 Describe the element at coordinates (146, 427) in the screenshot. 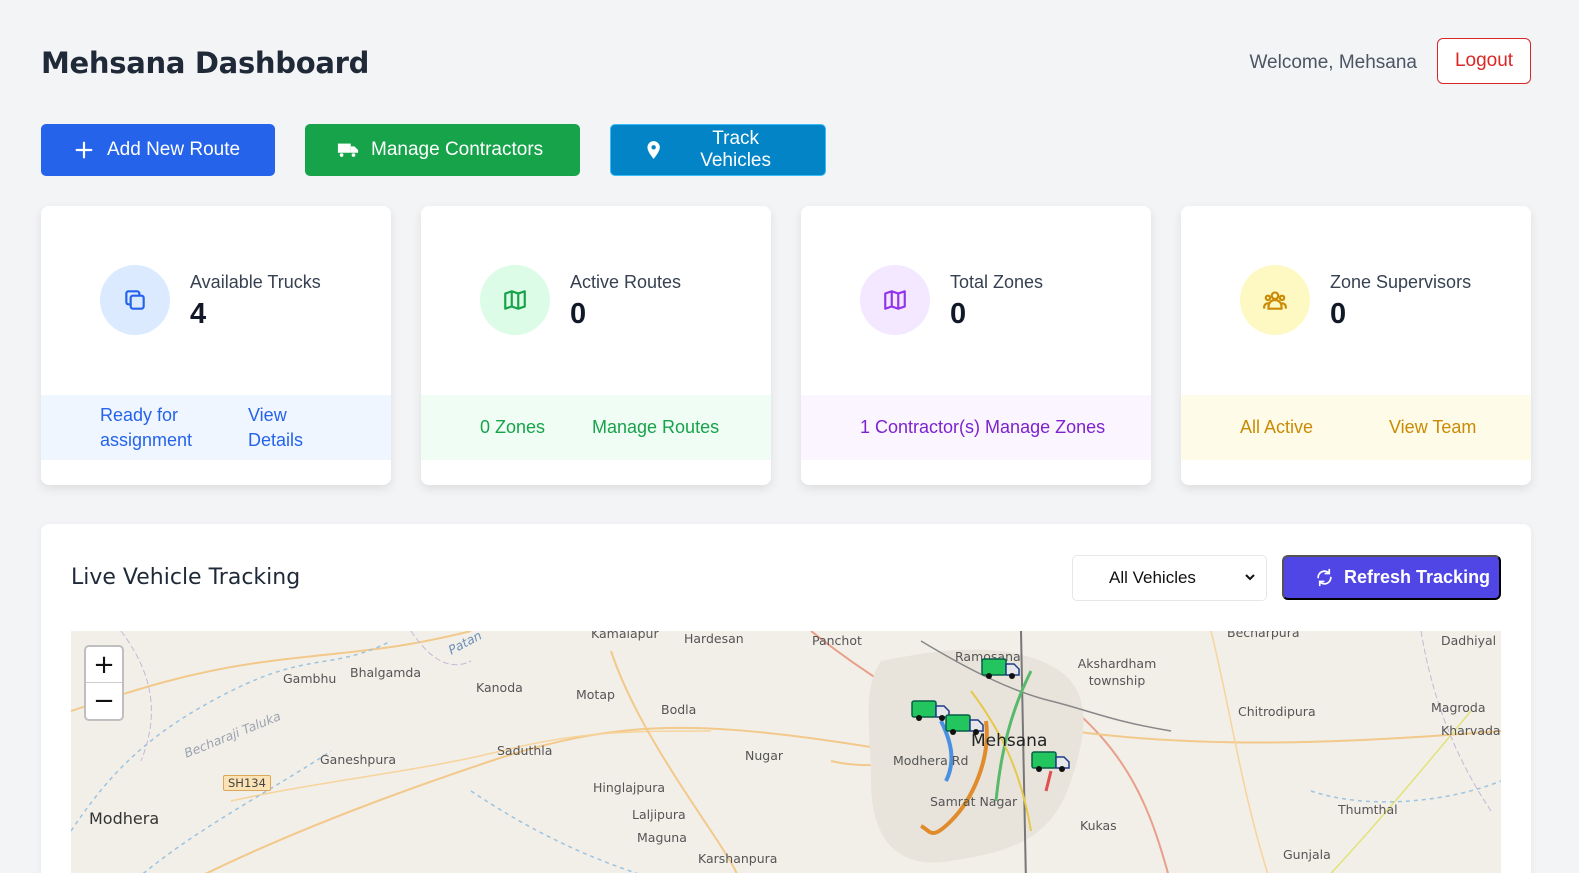

I see `footer-status: Ready for assignment` at that location.